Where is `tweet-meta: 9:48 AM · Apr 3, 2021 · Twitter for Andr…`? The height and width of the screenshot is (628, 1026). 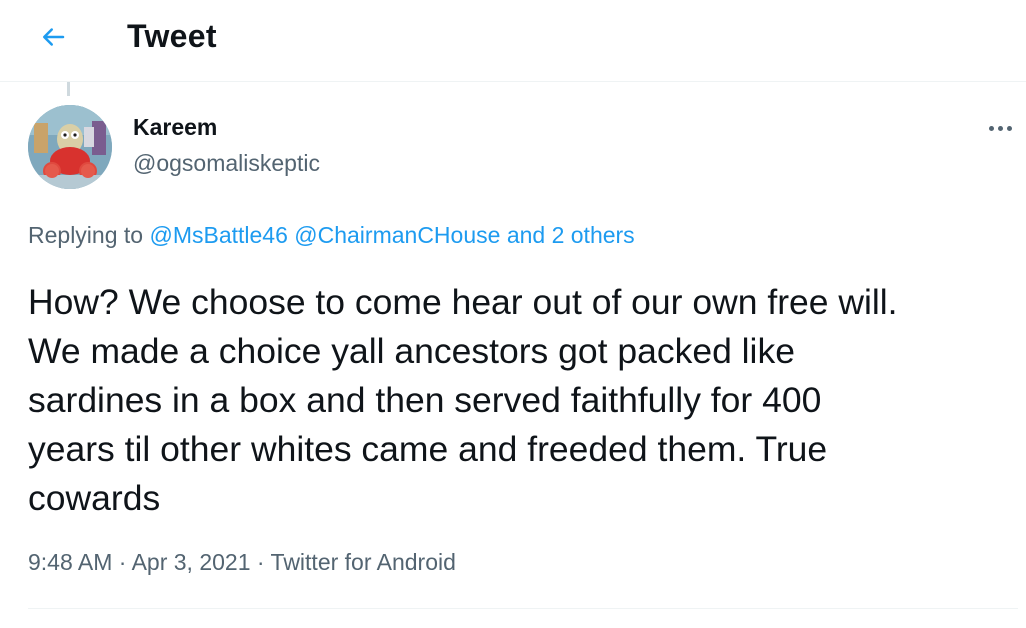
tweet-meta: 9:48 AM · Apr 3, 2021 · Twitter for Andr… is located at coordinates (242, 562).